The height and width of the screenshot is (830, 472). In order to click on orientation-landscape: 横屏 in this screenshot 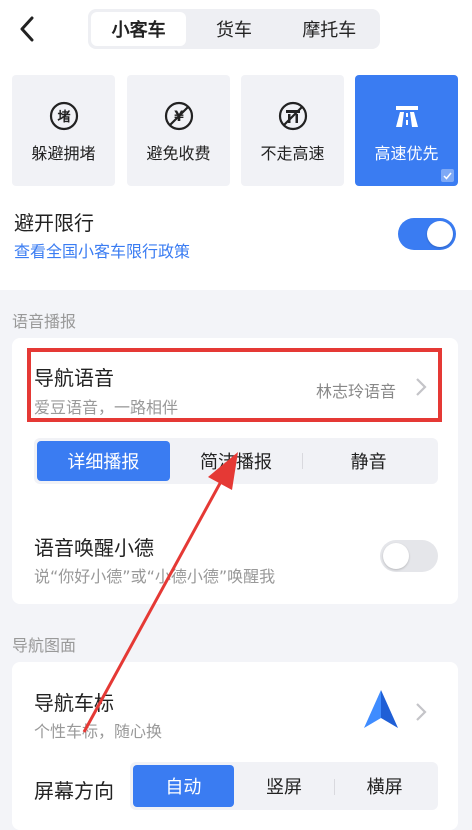, I will do `click(384, 786)`.